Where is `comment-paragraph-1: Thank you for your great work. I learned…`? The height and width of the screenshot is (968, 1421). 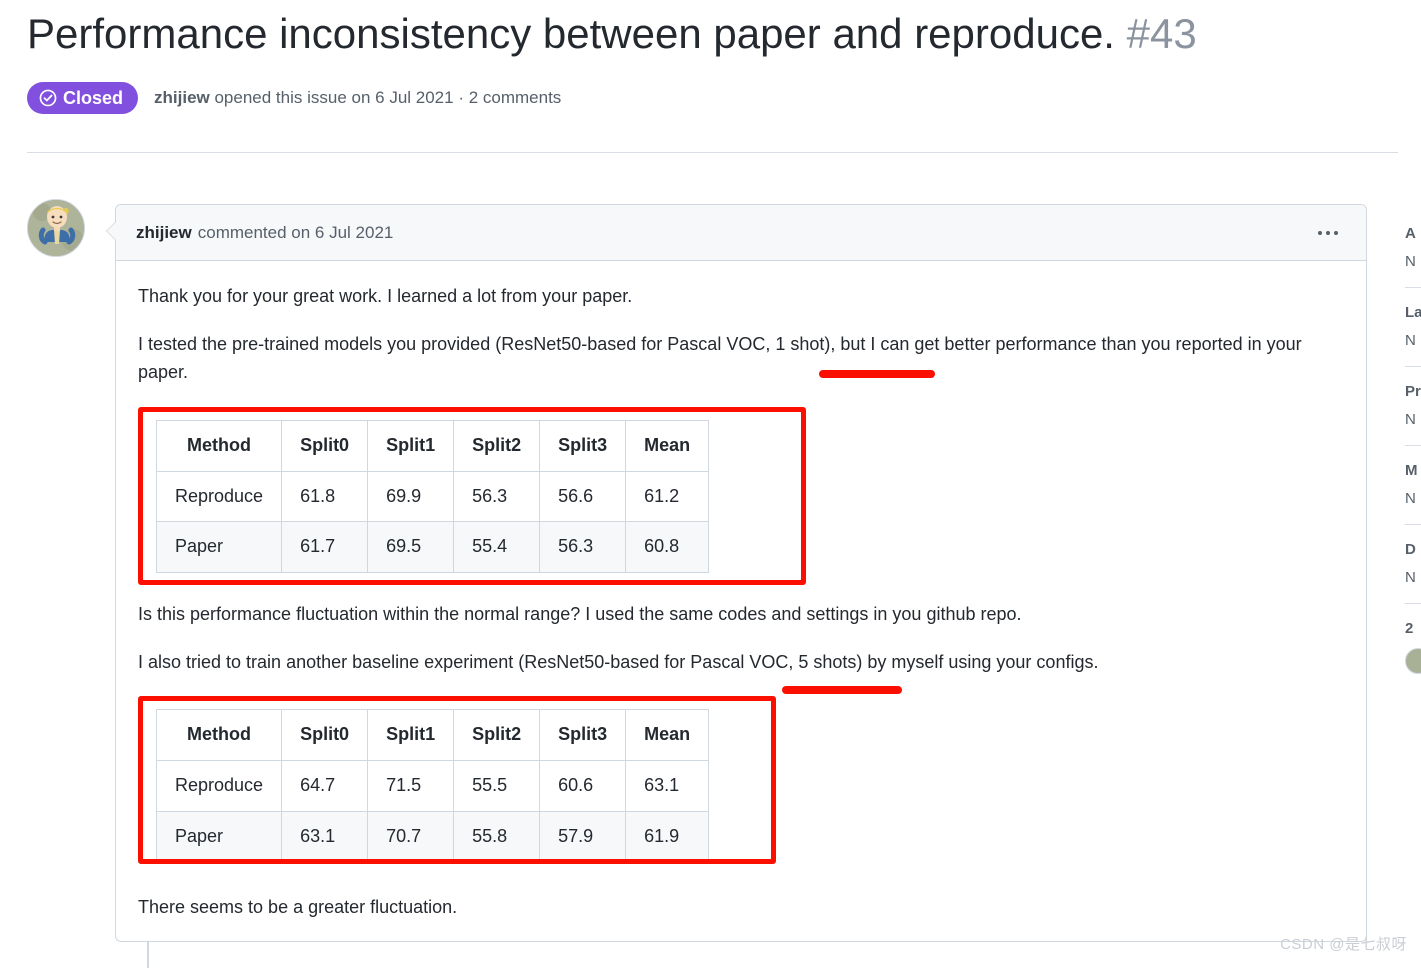 comment-paragraph-1: Thank you for your great work. I learned… is located at coordinates (385, 296).